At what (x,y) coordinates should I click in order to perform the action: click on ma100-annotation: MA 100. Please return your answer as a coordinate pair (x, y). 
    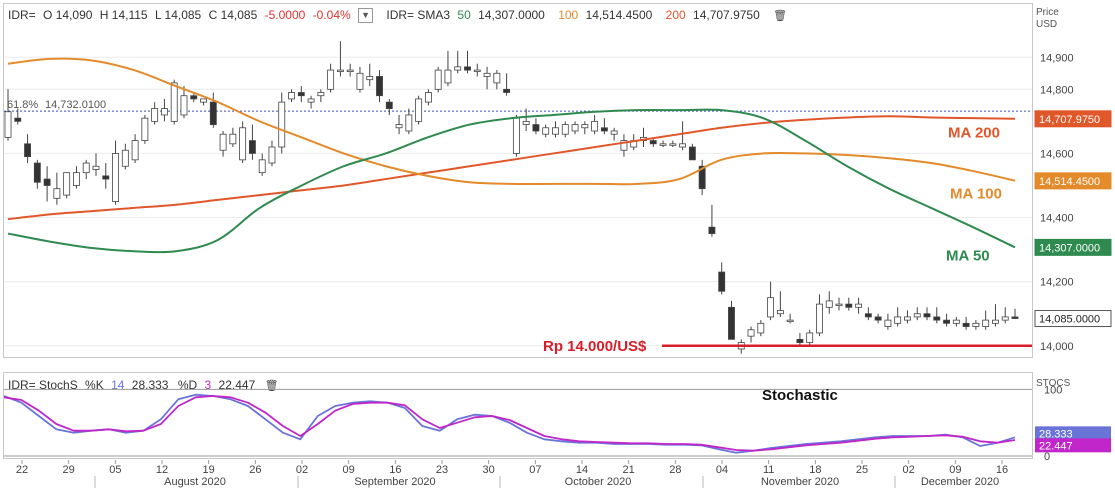
    Looking at the image, I should click on (976, 194).